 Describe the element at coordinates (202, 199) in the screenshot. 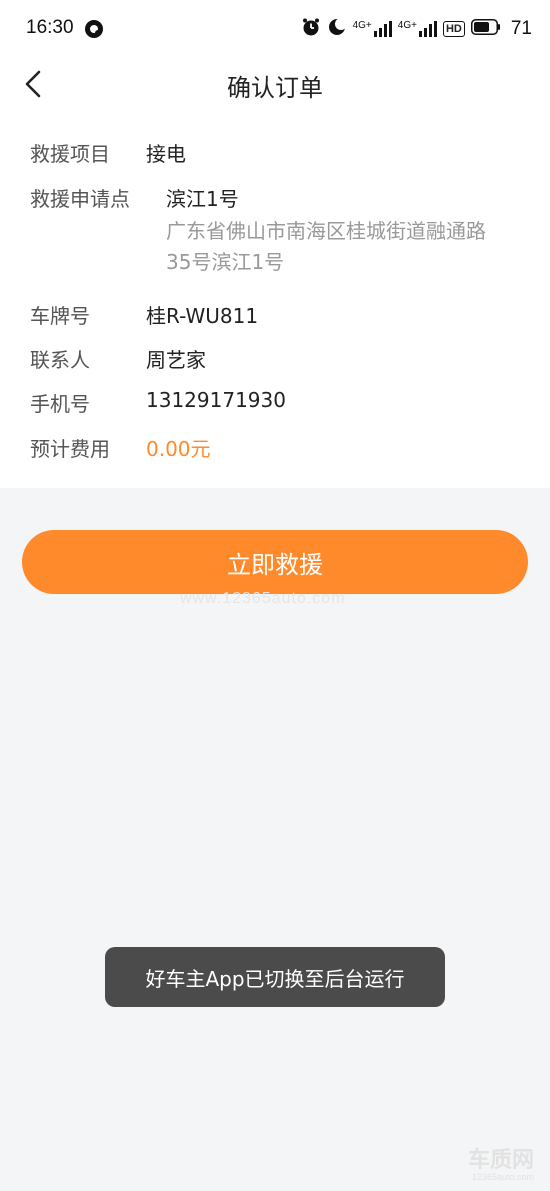

I see `location-name: 滨江1号` at that location.